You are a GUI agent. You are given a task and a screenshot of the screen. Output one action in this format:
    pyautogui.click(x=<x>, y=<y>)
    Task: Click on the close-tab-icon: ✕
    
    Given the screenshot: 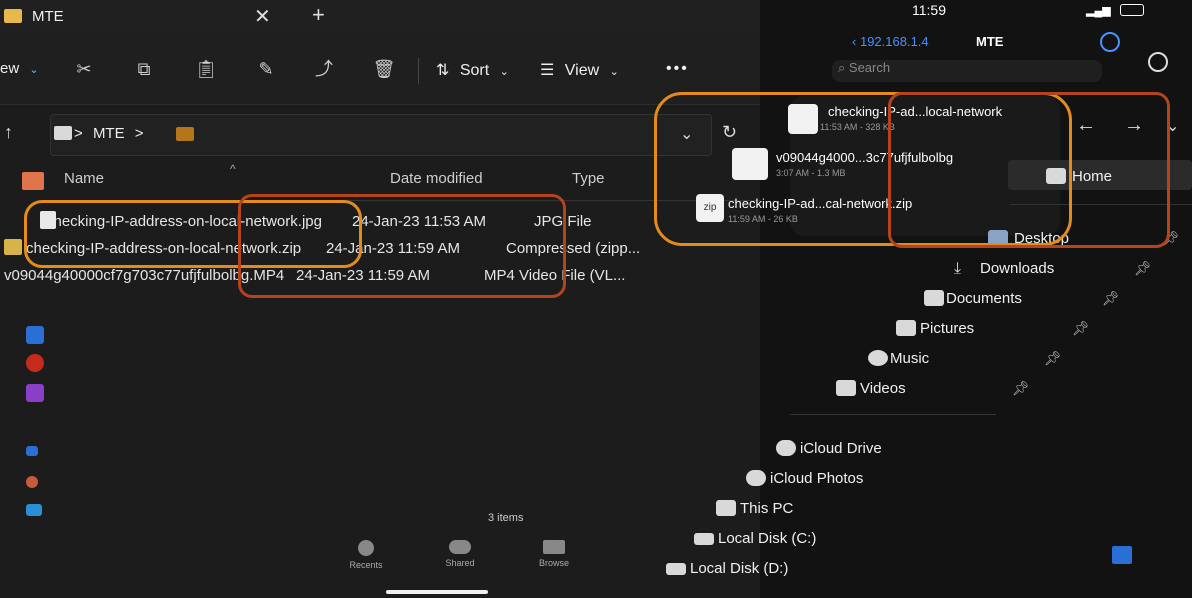 What is the action you would take?
    pyautogui.click(x=262, y=16)
    